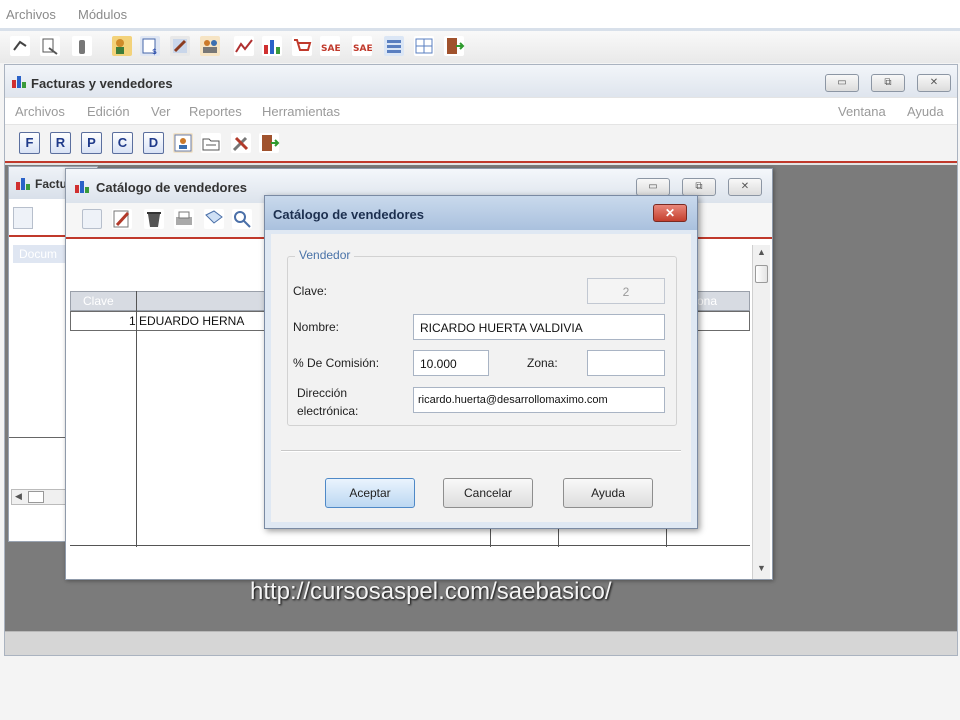  Describe the element at coordinates (761, 412) in the screenshot. I see `vertical-scrollbar: ▲ ▼` at that location.